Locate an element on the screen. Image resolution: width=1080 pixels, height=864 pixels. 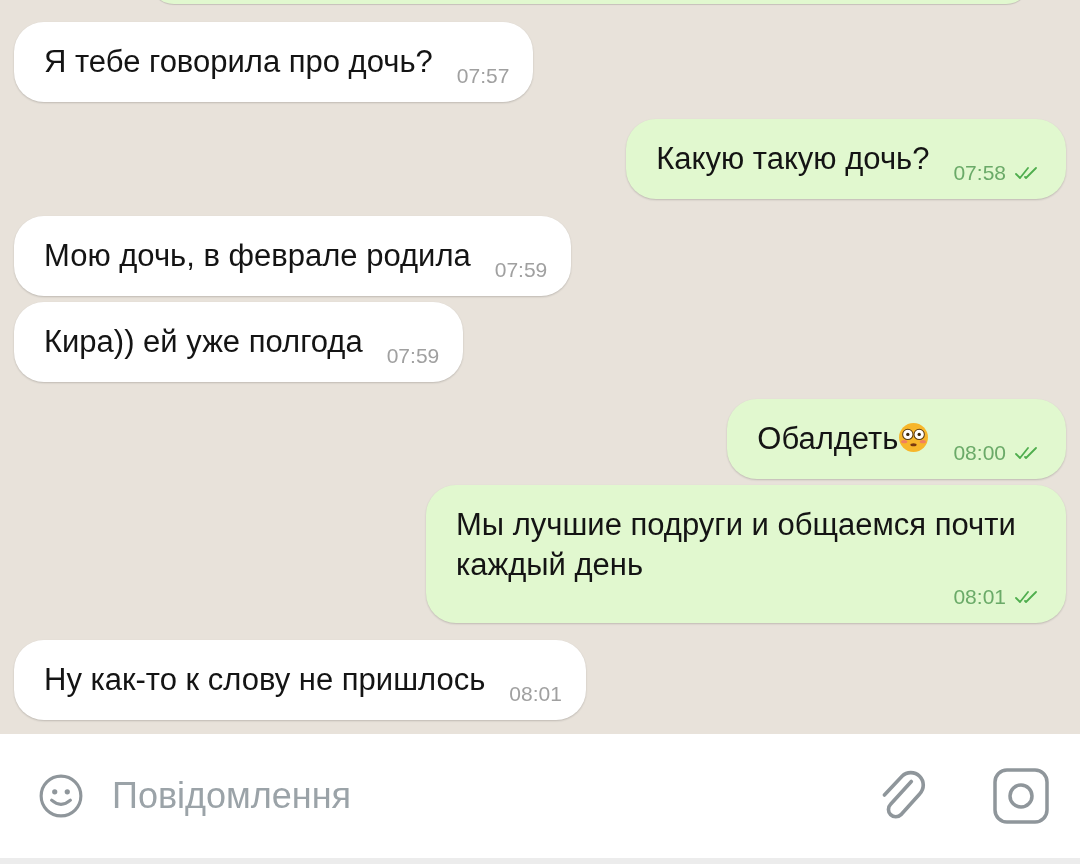
message-text: Мою дочь, в феврале родила is located at coordinates (257, 256).